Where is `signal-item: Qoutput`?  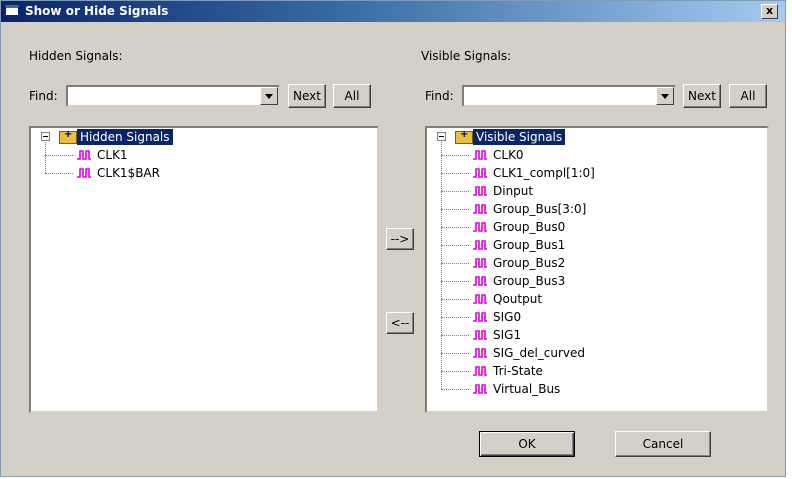
signal-item: Qoutput is located at coordinates (597, 299).